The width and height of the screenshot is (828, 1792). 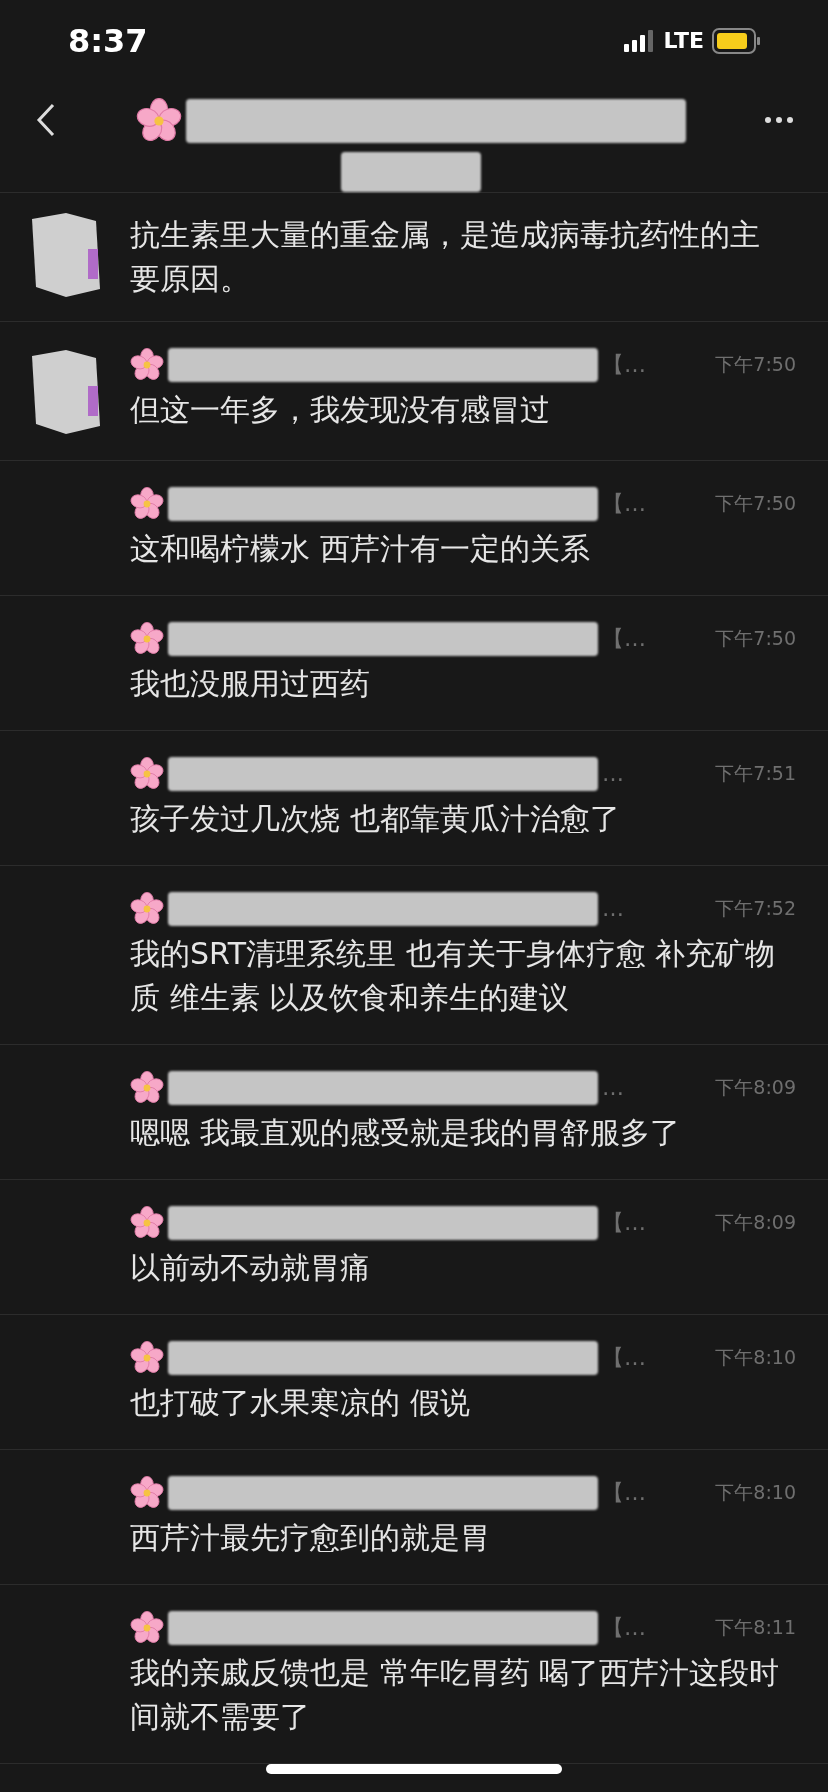 I want to click on message-time: 下午8:11, so click(x=755, y=1628).